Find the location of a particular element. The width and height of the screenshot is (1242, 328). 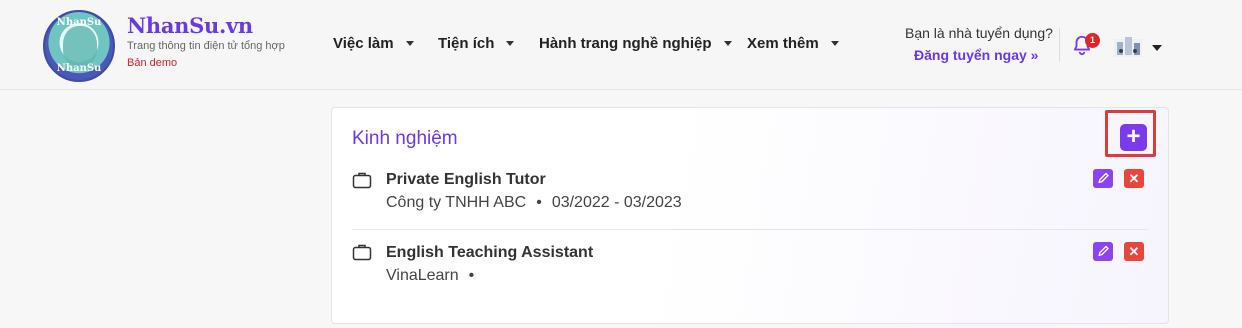

logo-bottom-text: NhanSu is located at coordinates (79, 68).